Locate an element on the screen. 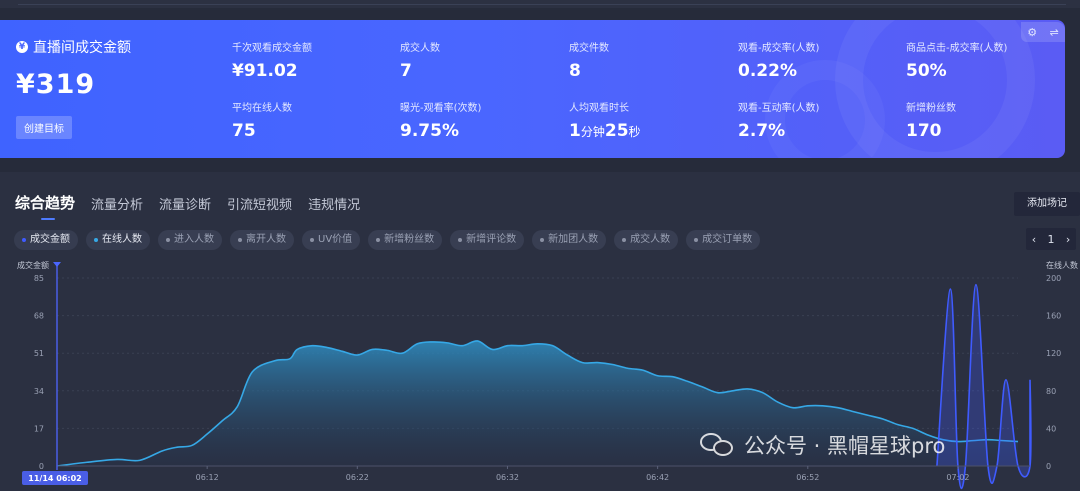  chip-new-fans: 新增粉丝数 is located at coordinates (405, 240).